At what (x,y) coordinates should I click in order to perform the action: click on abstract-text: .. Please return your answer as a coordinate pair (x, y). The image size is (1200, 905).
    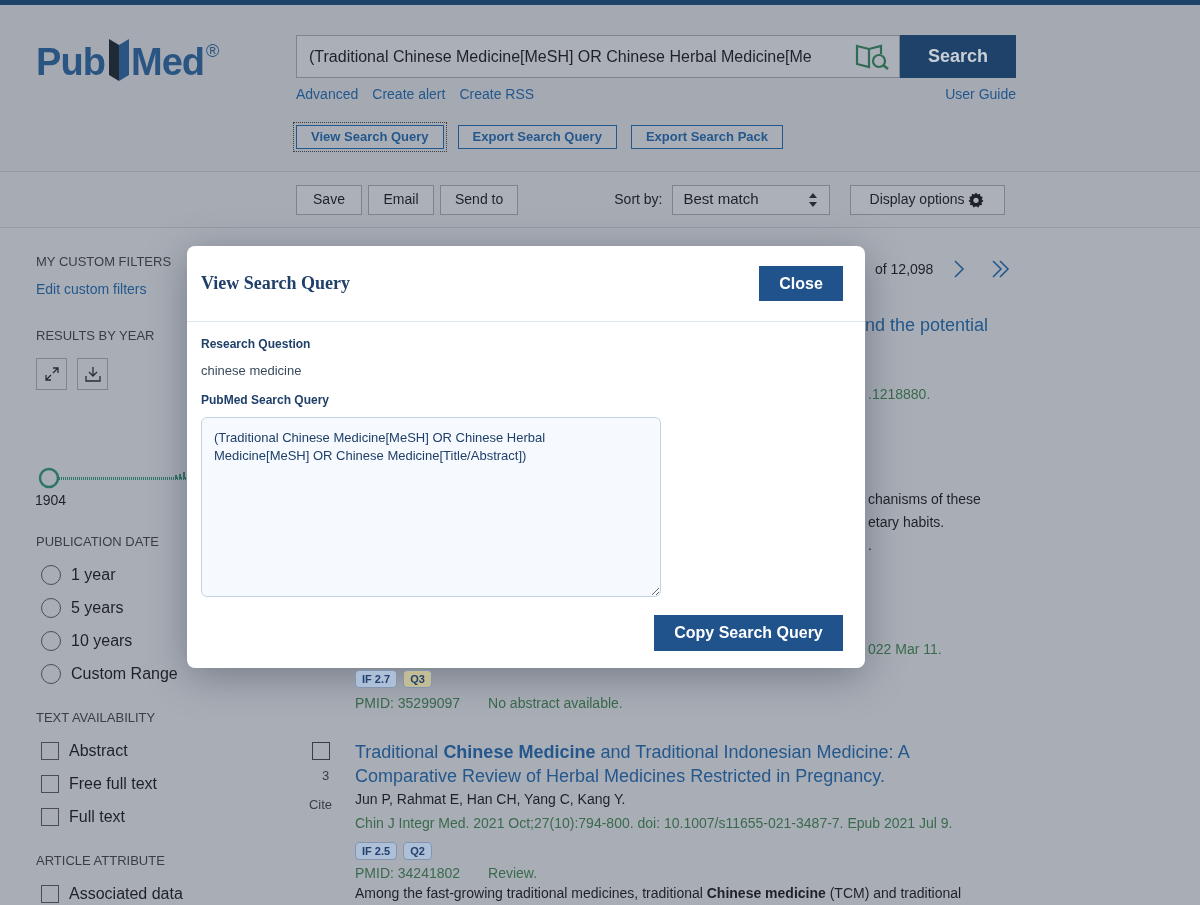
    Looking at the image, I should click on (870, 545).